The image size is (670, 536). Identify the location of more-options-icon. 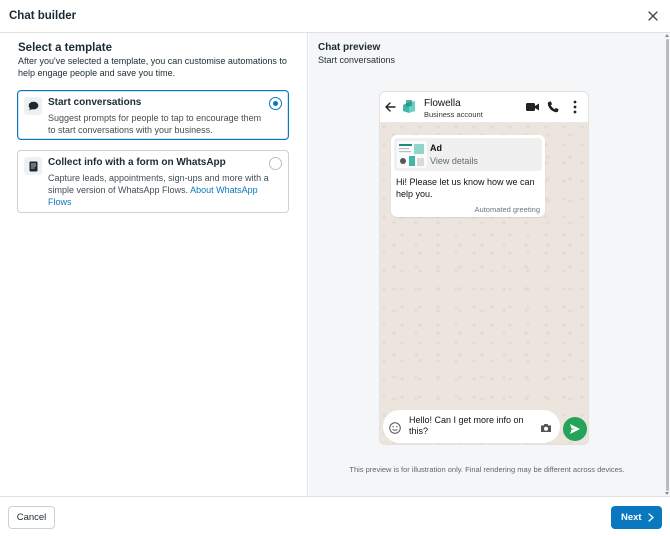
(575, 107).